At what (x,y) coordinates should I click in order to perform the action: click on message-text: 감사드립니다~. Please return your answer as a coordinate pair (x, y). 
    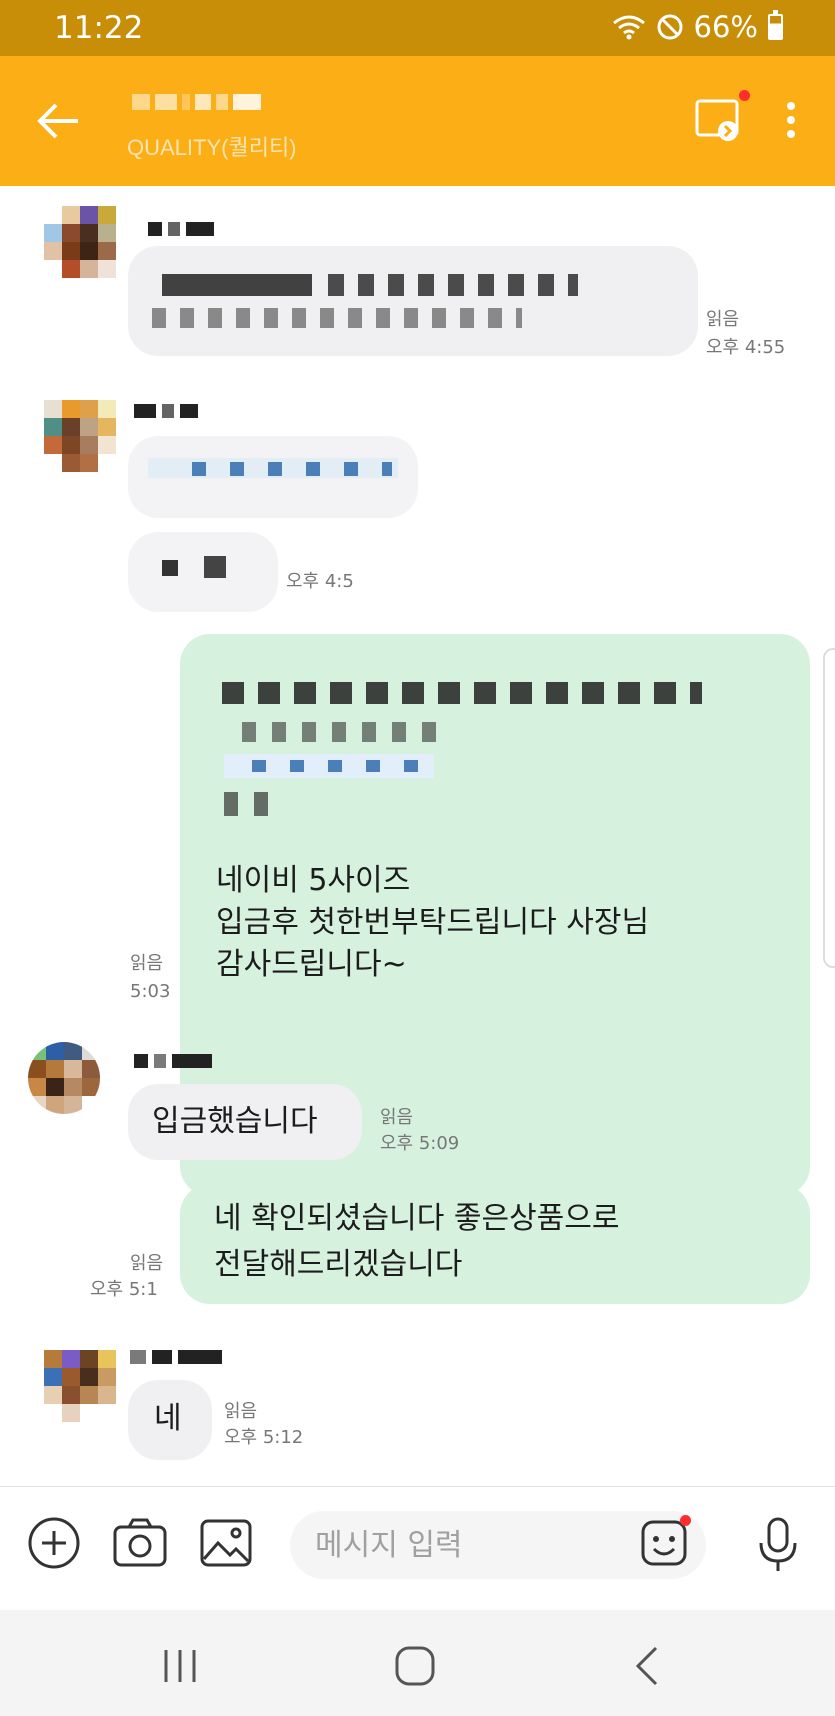
    Looking at the image, I should click on (311, 964).